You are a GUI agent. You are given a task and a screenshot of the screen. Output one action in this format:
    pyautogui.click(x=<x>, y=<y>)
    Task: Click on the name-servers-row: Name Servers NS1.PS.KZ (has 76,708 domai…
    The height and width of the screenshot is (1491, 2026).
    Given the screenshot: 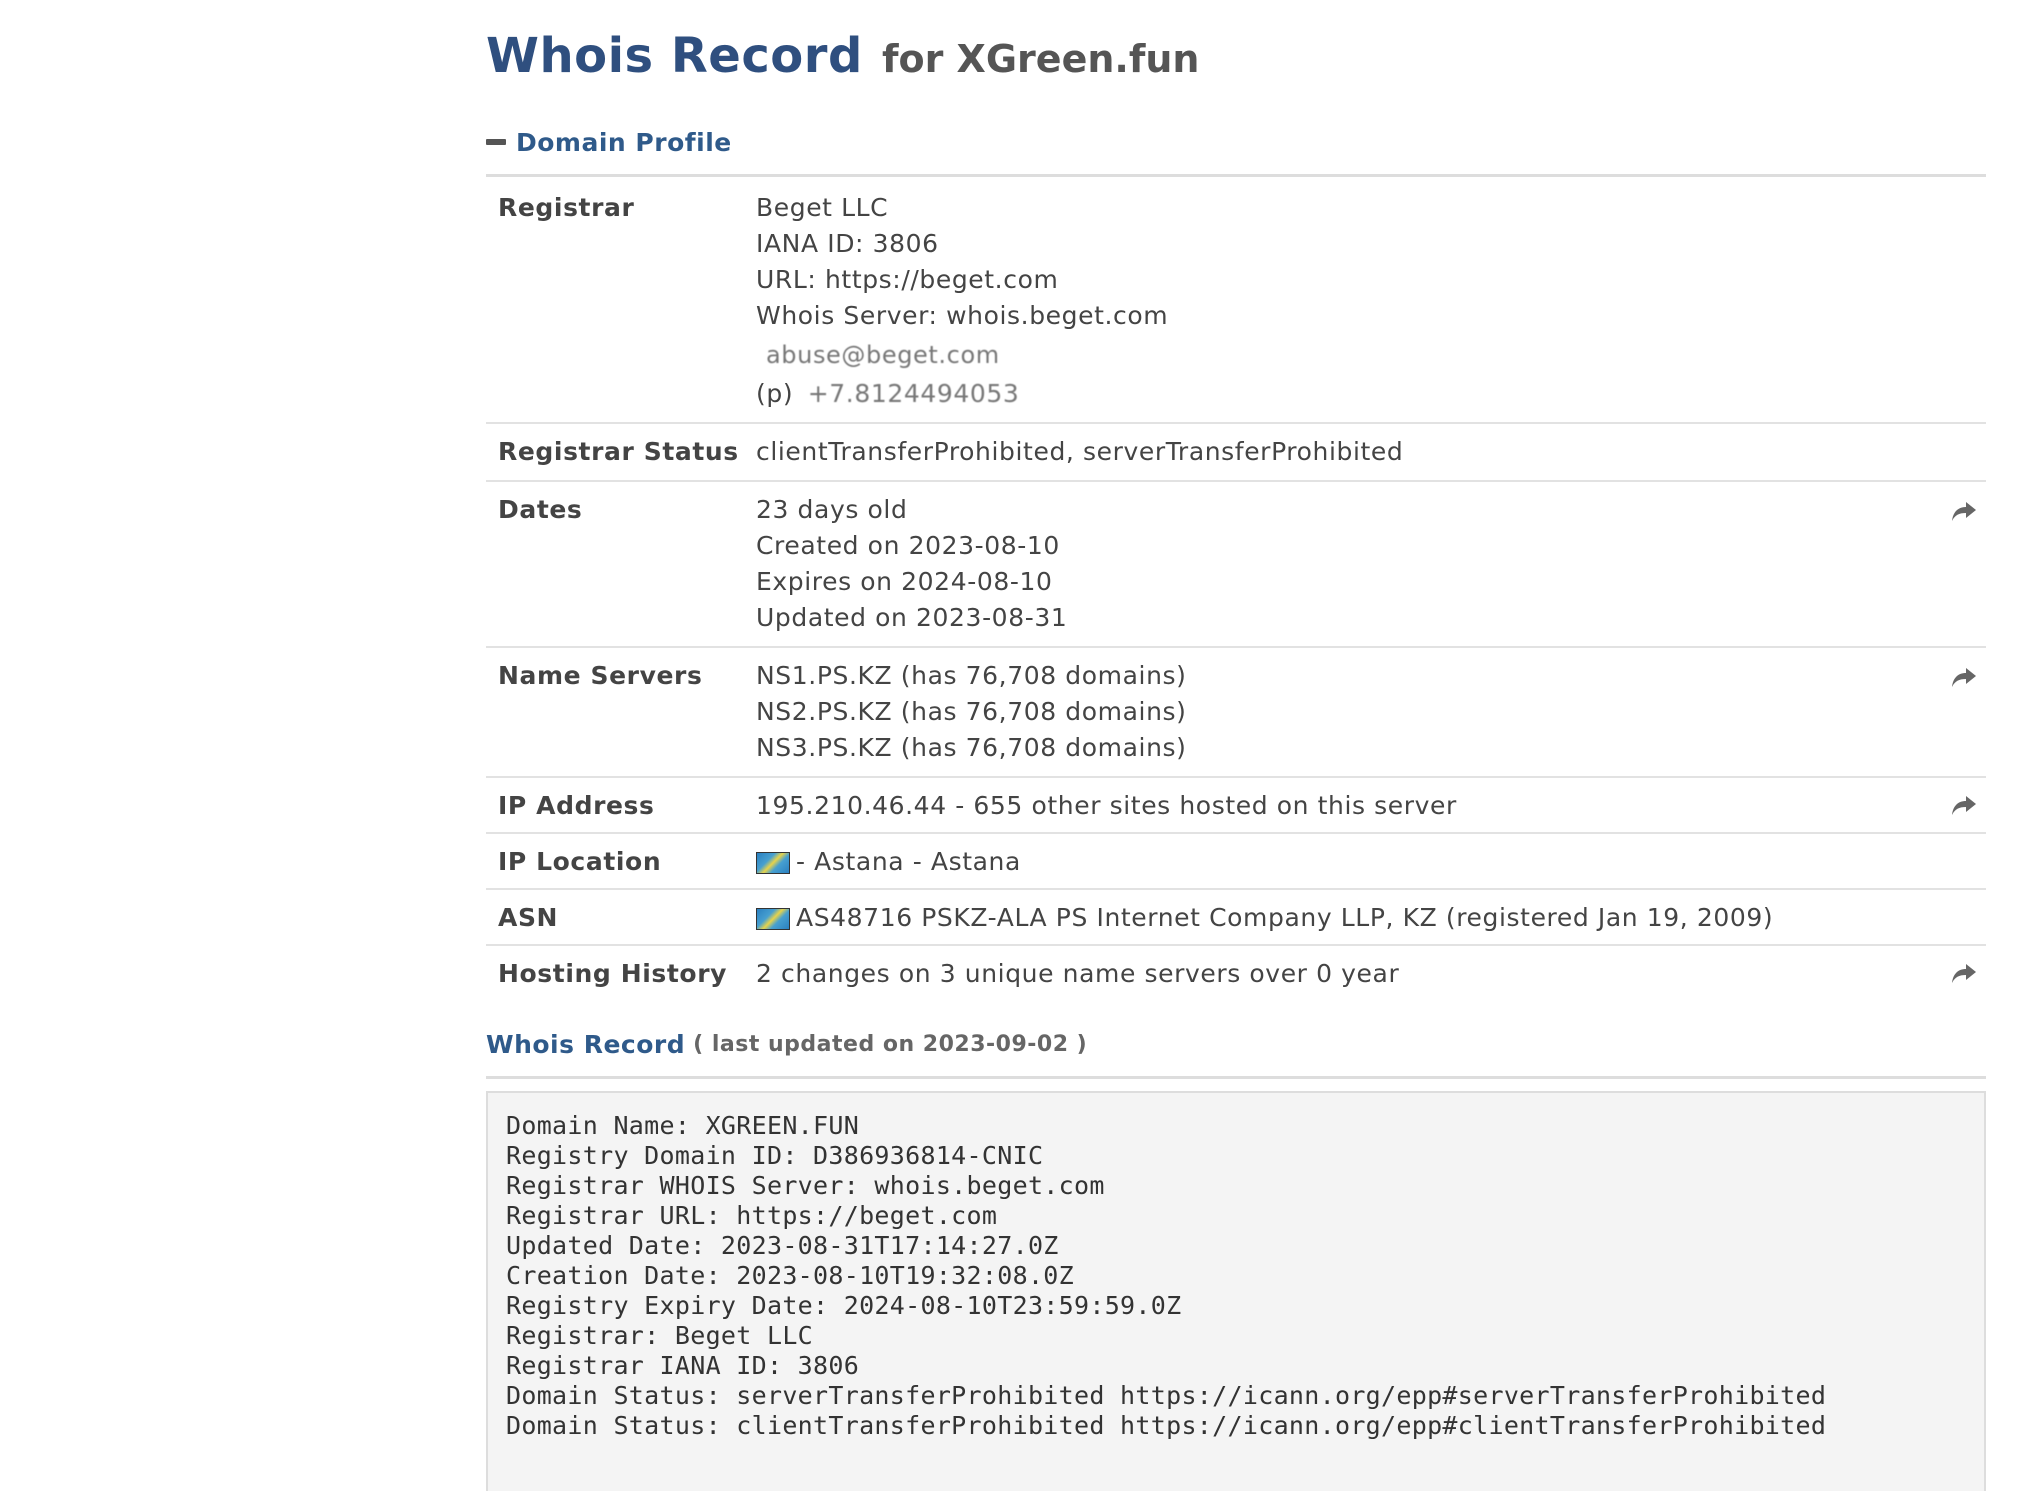 What is the action you would take?
    pyautogui.click(x=1236, y=713)
    